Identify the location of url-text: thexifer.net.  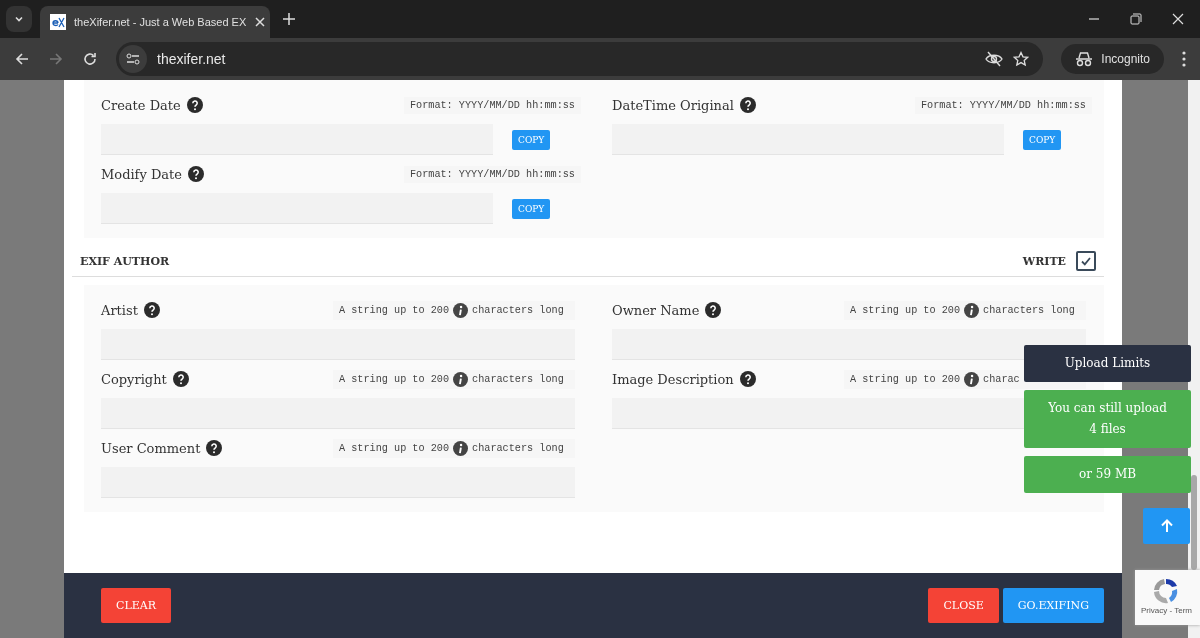
(192, 59).